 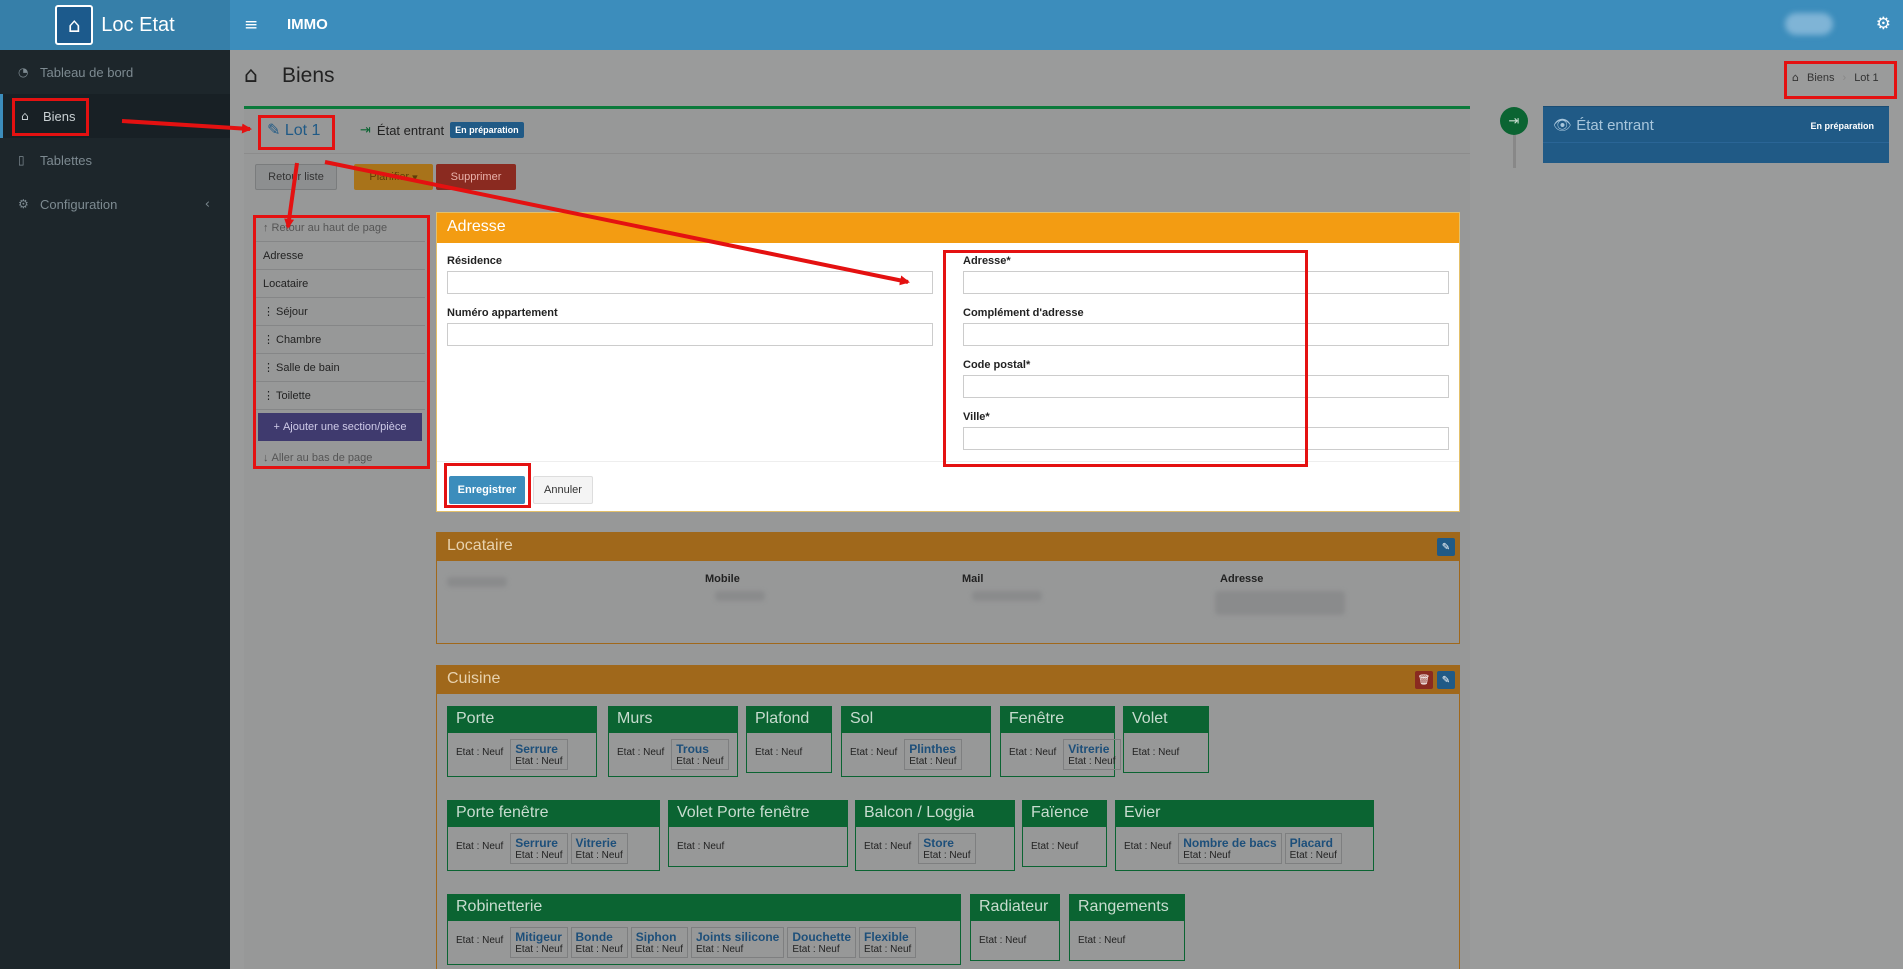 I want to click on element-card-rangements: Rangements Etat : Neuf, so click(x=1127, y=927).